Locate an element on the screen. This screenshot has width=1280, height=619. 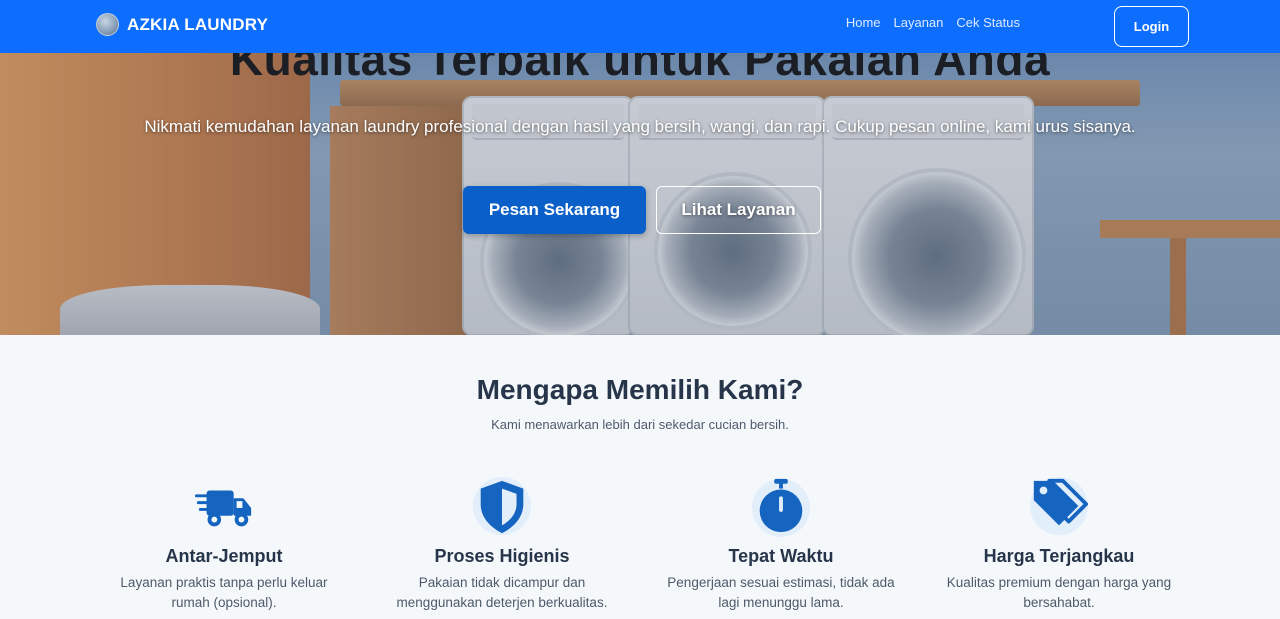
nav-link-home: Home is located at coordinates (863, 22).